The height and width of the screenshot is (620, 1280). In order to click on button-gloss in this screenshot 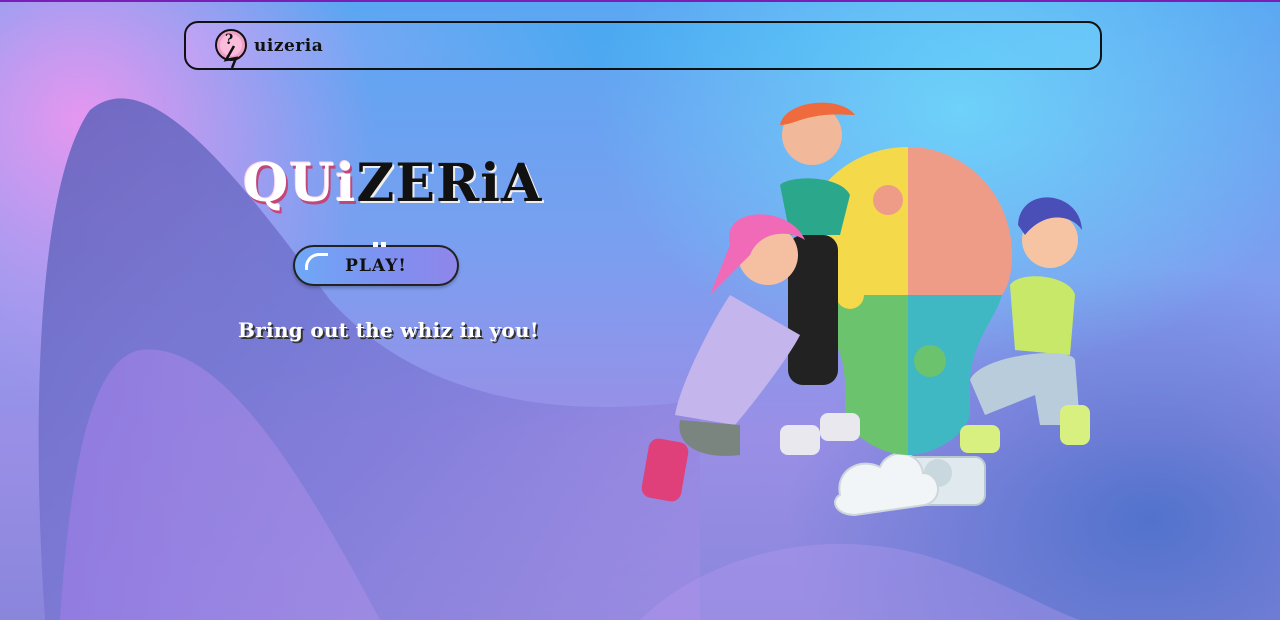, I will do `click(316, 261)`.